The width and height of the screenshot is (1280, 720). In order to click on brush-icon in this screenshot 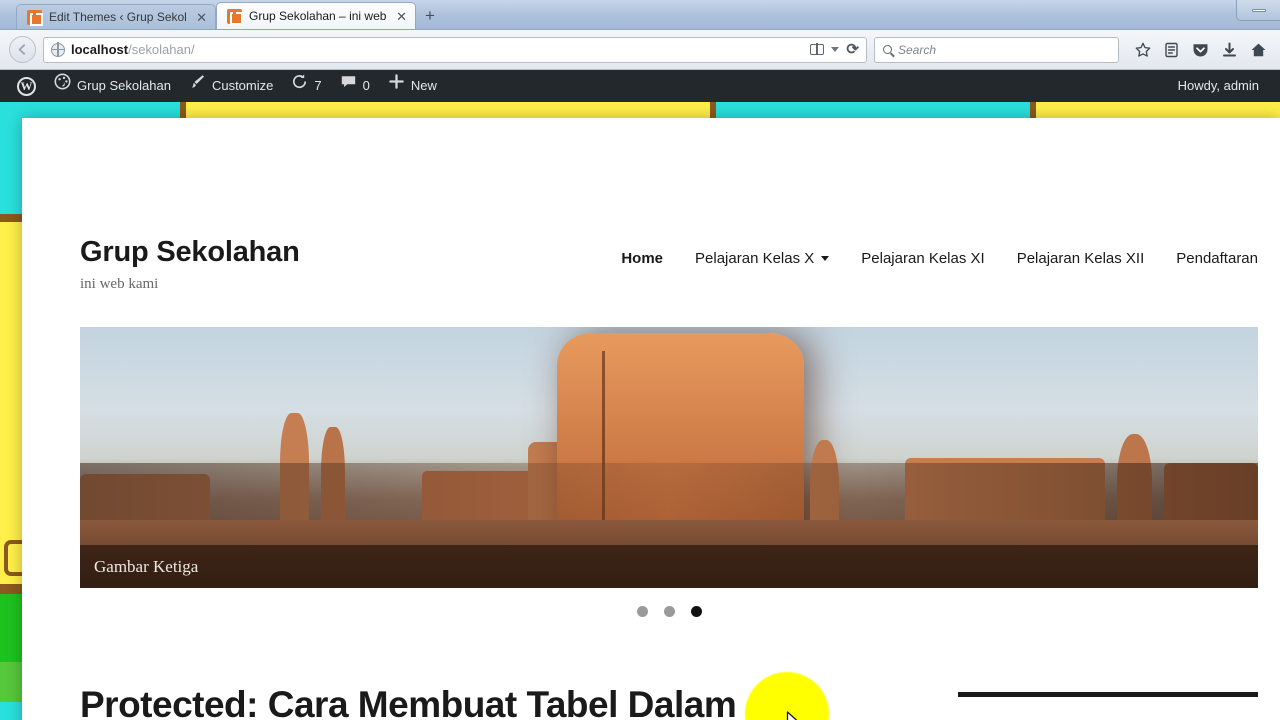, I will do `click(197, 86)`.